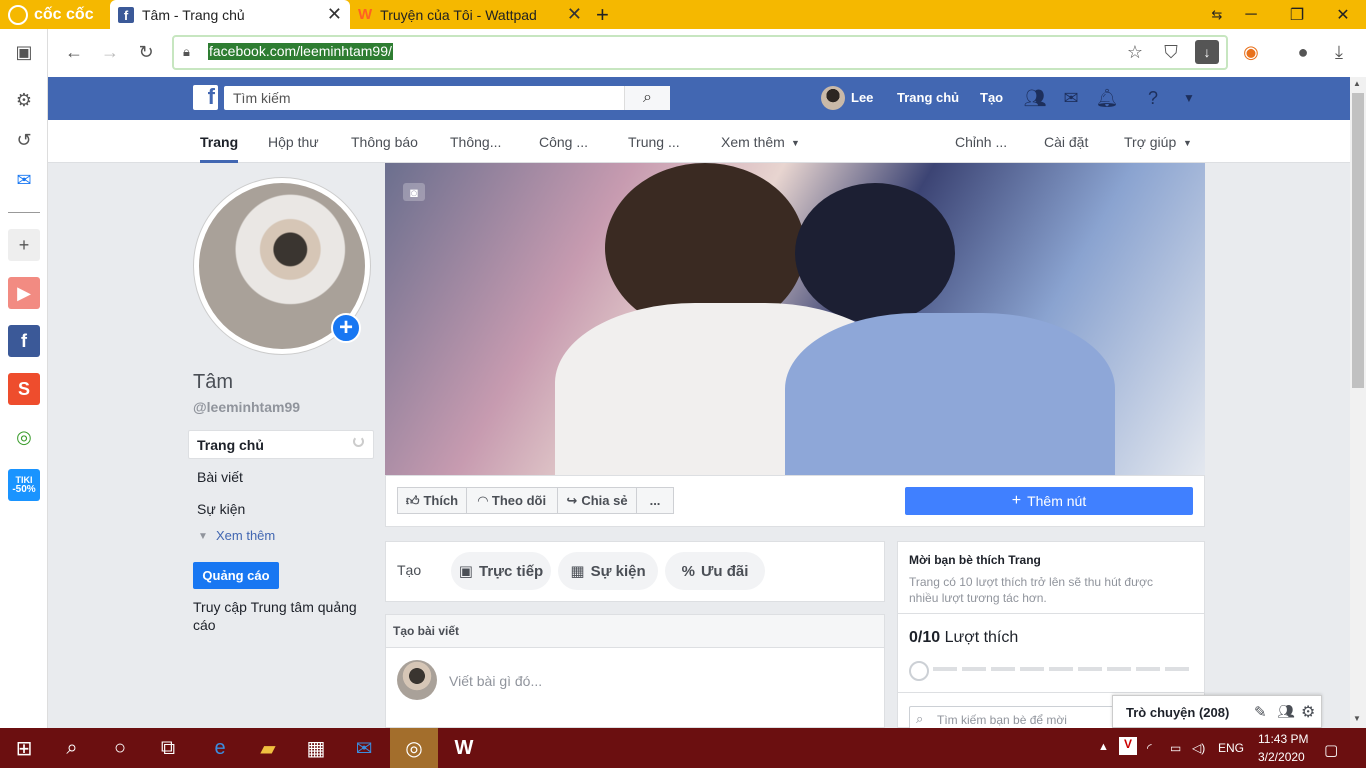 This screenshot has height=768, width=1366. I want to click on cortana-icon: ○, so click(120, 748).